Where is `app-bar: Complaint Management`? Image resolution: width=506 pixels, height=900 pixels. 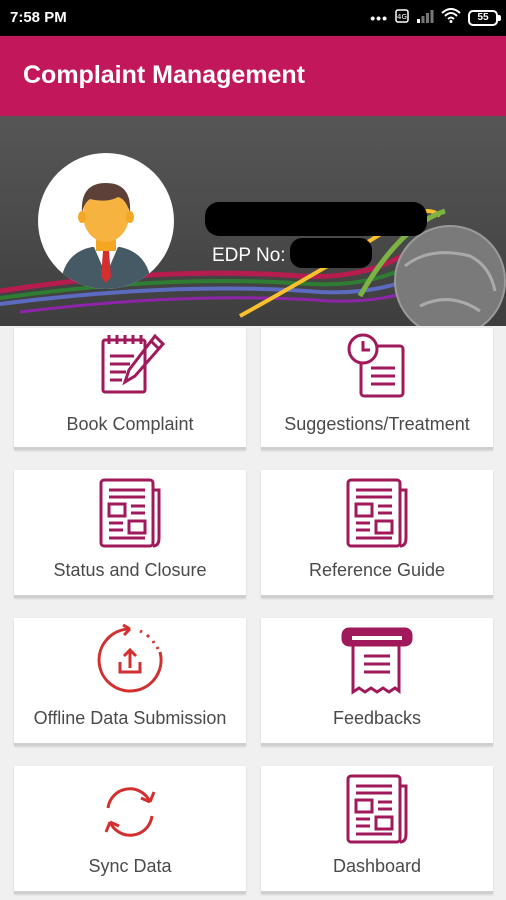 app-bar: Complaint Management is located at coordinates (253, 76).